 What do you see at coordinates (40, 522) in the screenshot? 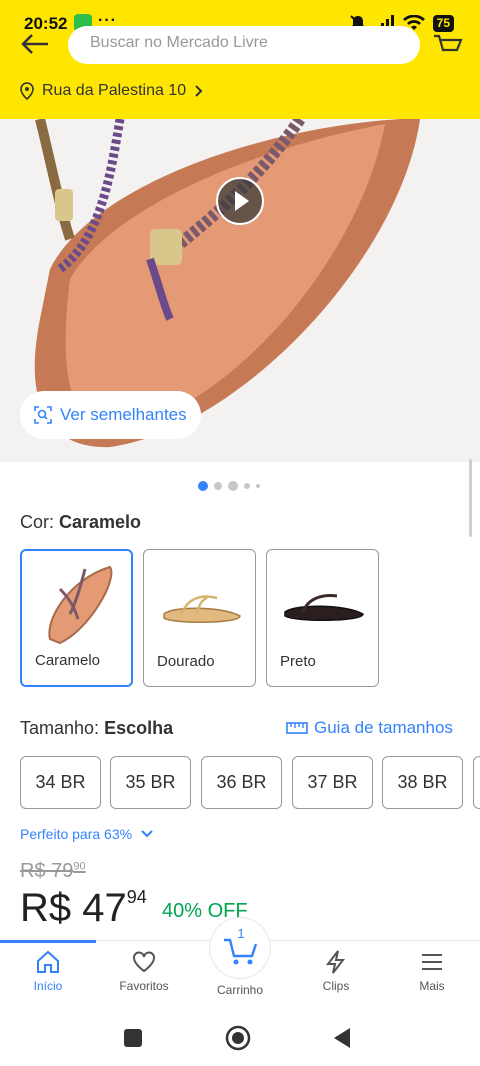
I see `color-label-prefix: Cor:` at bounding box center [40, 522].